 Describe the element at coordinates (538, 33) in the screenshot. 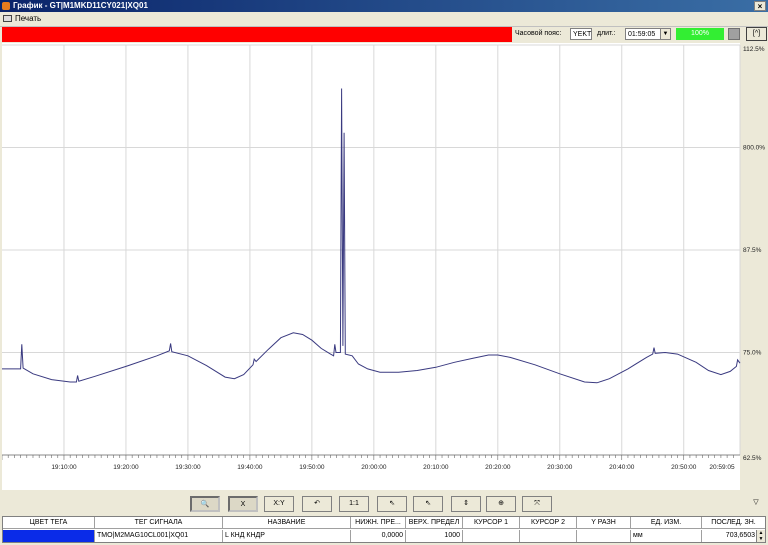

I see `timezone-label: Часовой пояс:` at that location.